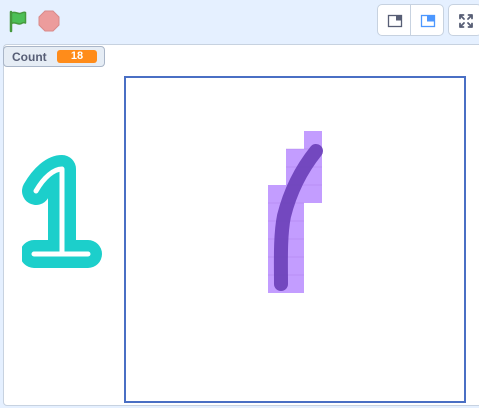 Image resolution: width=479 pixels, height=408 pixels. Describe the element at coordinates (49, 21) in the screenshot. I see `stop-sign-icon` at that location.